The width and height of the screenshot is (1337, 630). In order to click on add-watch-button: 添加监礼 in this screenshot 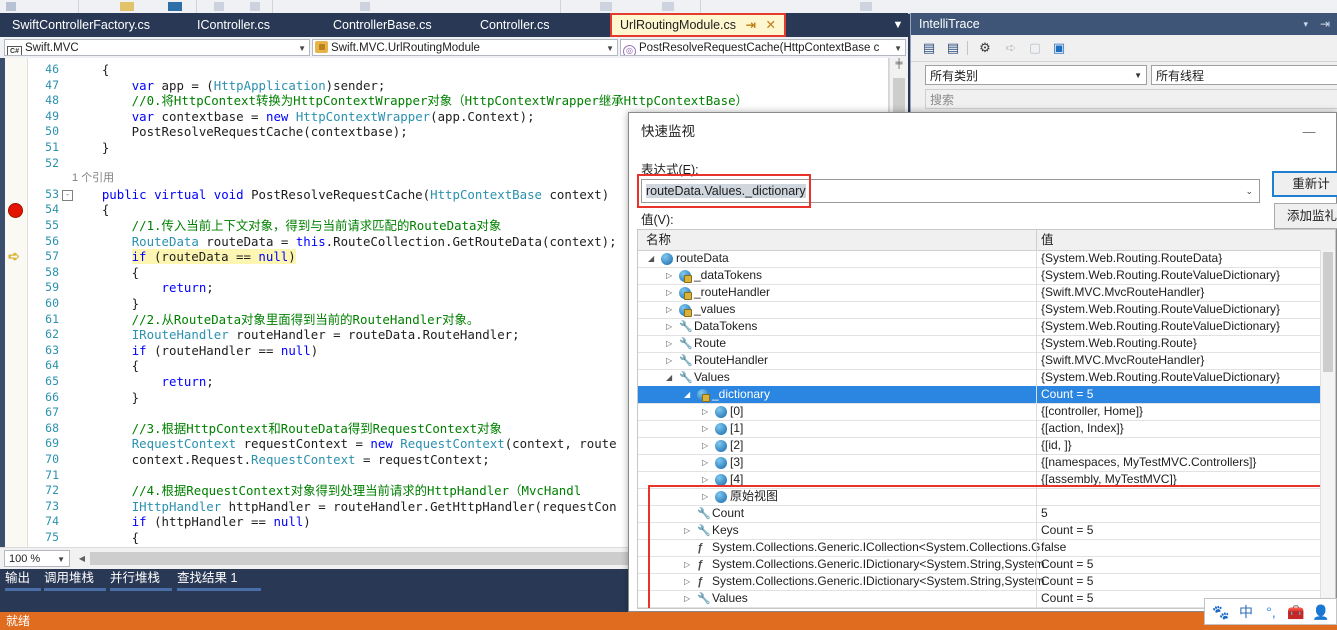, I will do `click(1305, 216)`.